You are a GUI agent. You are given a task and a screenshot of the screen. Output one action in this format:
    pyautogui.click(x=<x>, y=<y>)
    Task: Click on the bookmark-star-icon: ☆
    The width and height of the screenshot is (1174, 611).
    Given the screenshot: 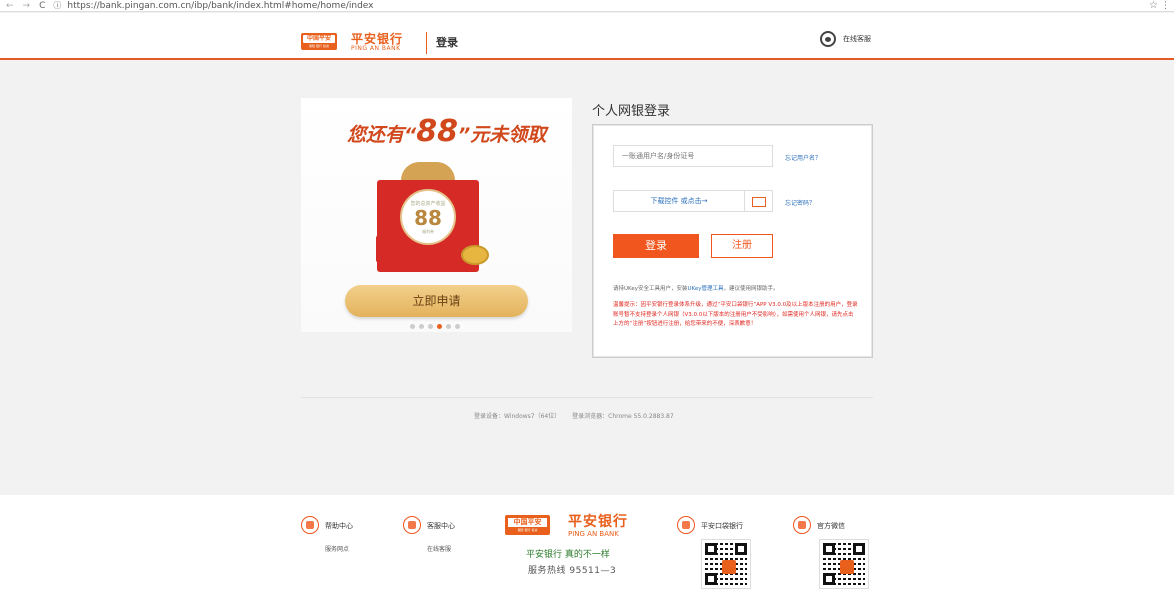 What is the action you would take?
    pyautogui.click(x=1153, y=5)
    